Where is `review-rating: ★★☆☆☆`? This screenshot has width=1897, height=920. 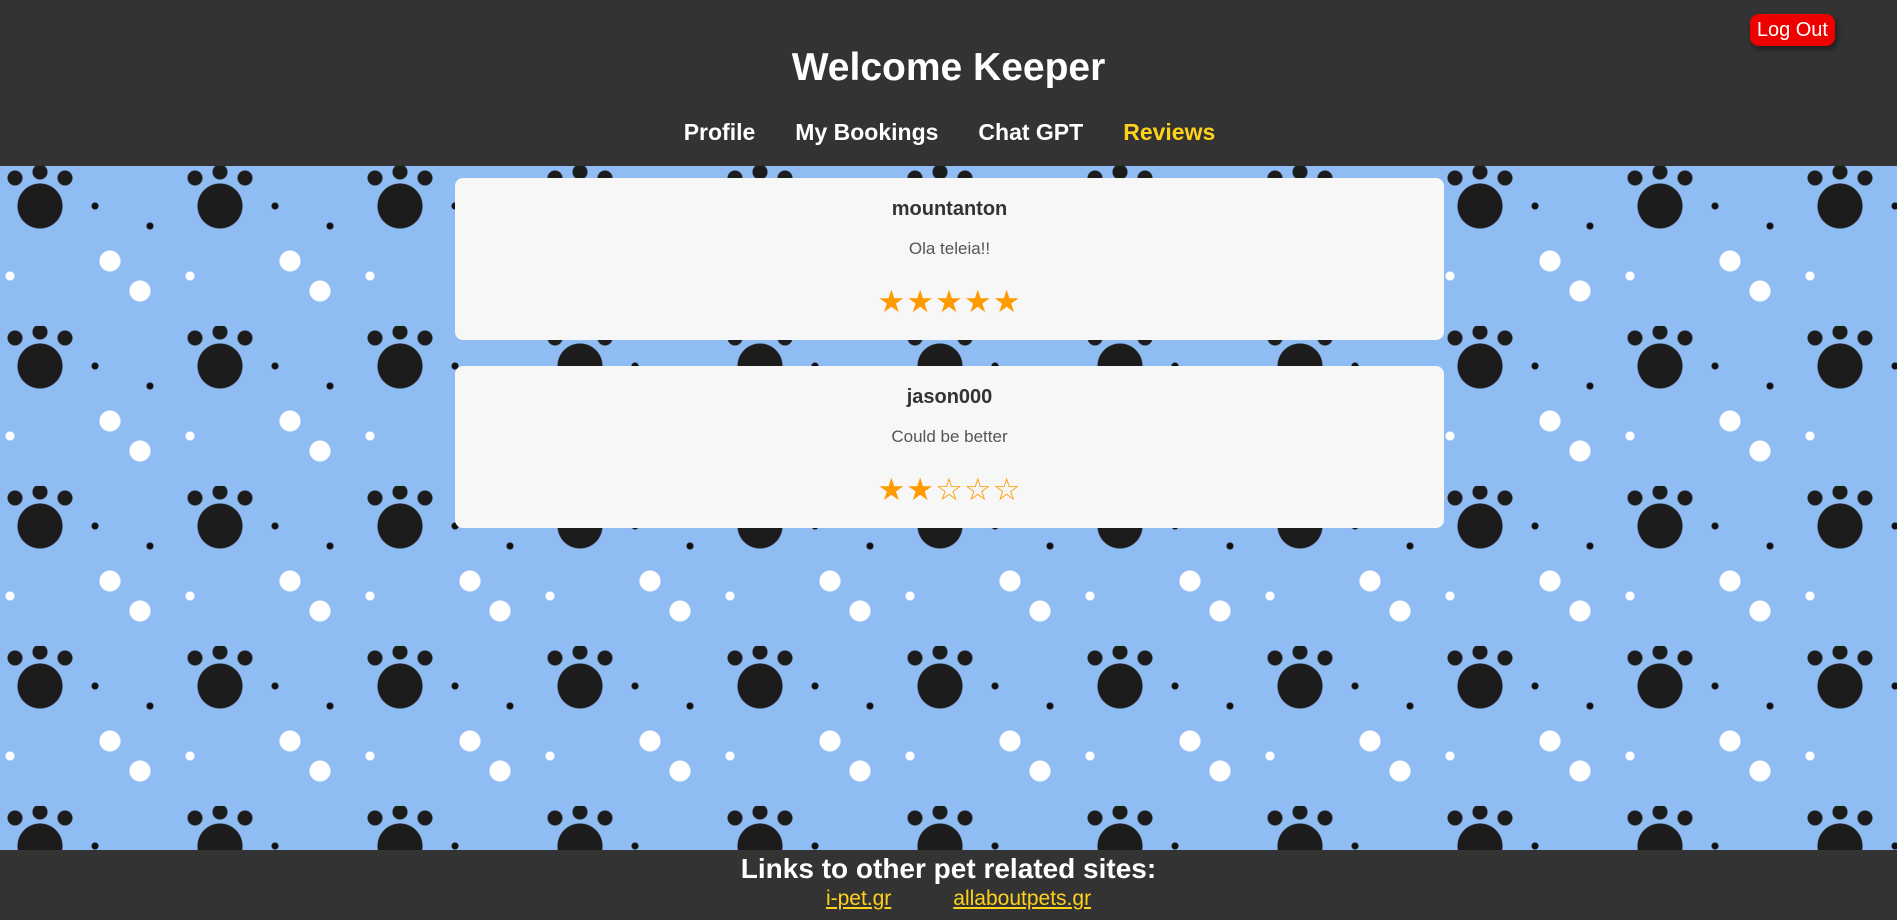
review-rating: ★★☆☆☆ is located at coordinates (949, 490).